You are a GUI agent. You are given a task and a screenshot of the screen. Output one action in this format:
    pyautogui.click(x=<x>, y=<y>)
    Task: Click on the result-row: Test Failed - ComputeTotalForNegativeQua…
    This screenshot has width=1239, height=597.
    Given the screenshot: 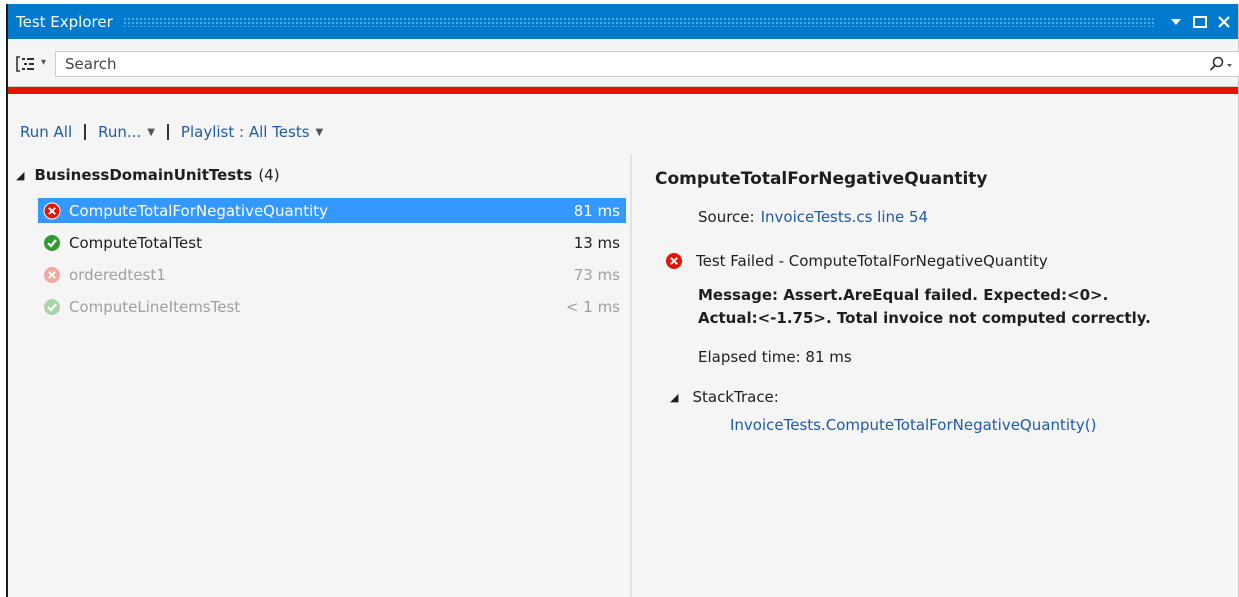 What is the action you would take?
    pyautogui.click(x=856, y=261)
    